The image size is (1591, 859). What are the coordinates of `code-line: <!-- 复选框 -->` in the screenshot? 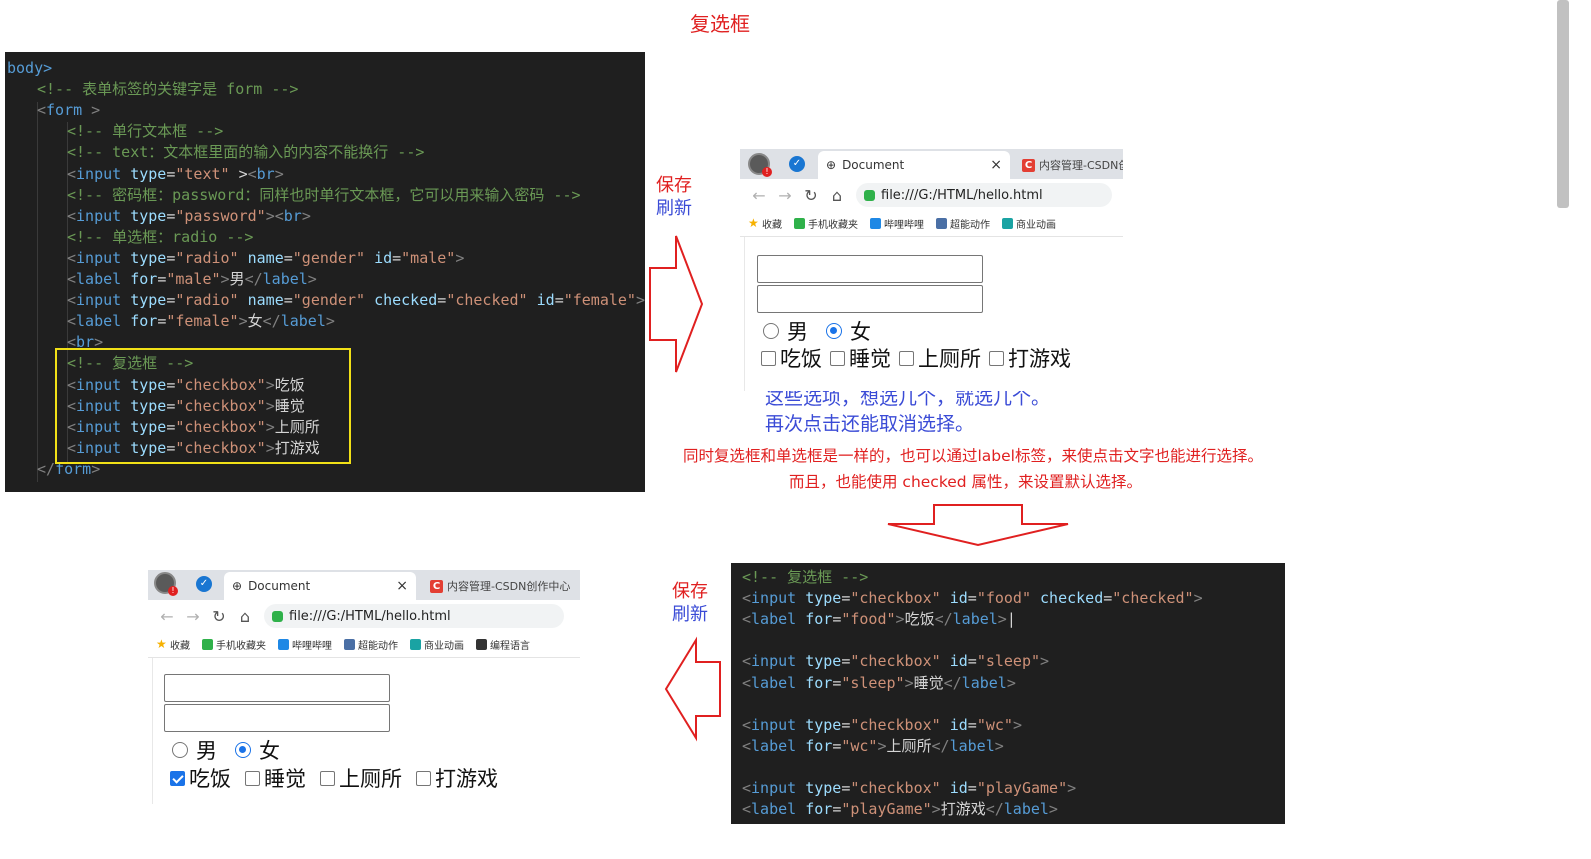 It's located at (805, 577).